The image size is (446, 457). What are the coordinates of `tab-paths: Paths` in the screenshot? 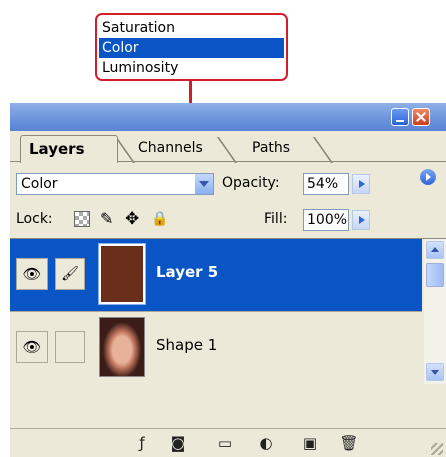 It's located at (287, 148).